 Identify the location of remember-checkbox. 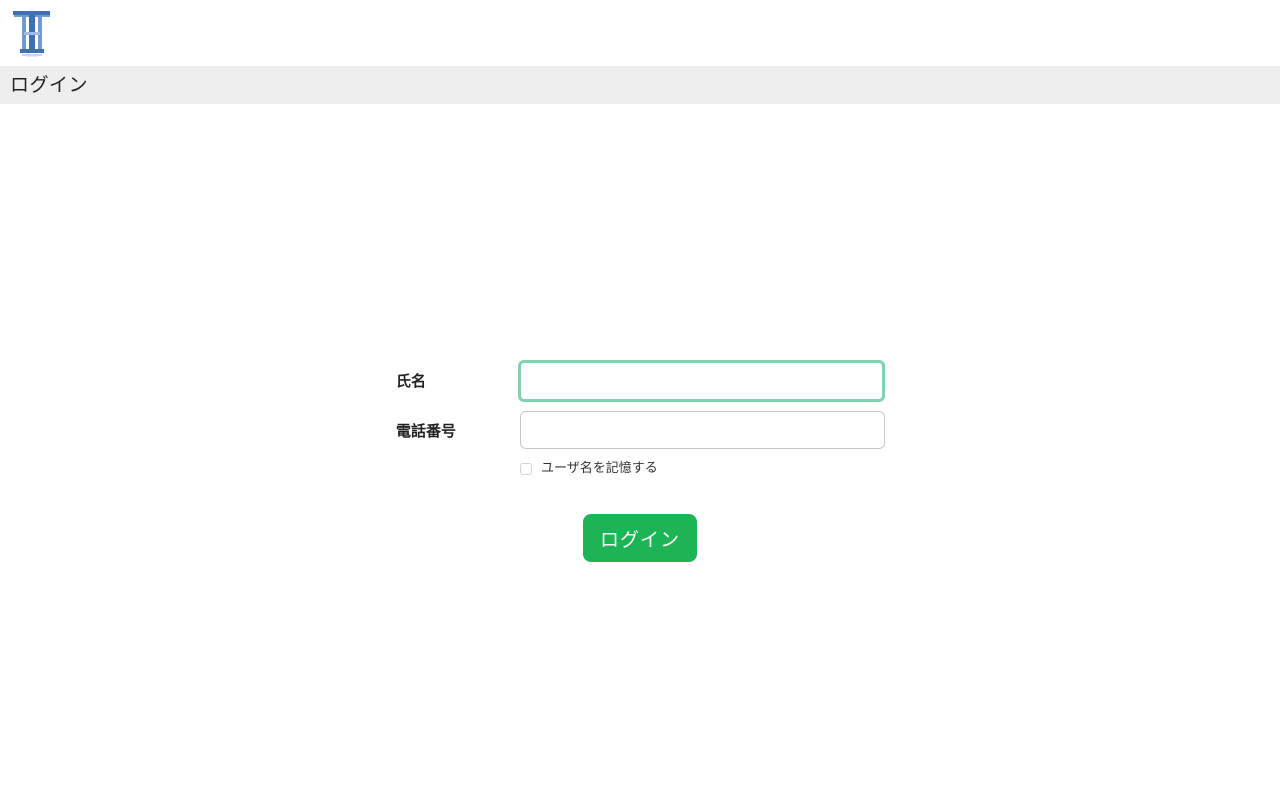
(526, 469).